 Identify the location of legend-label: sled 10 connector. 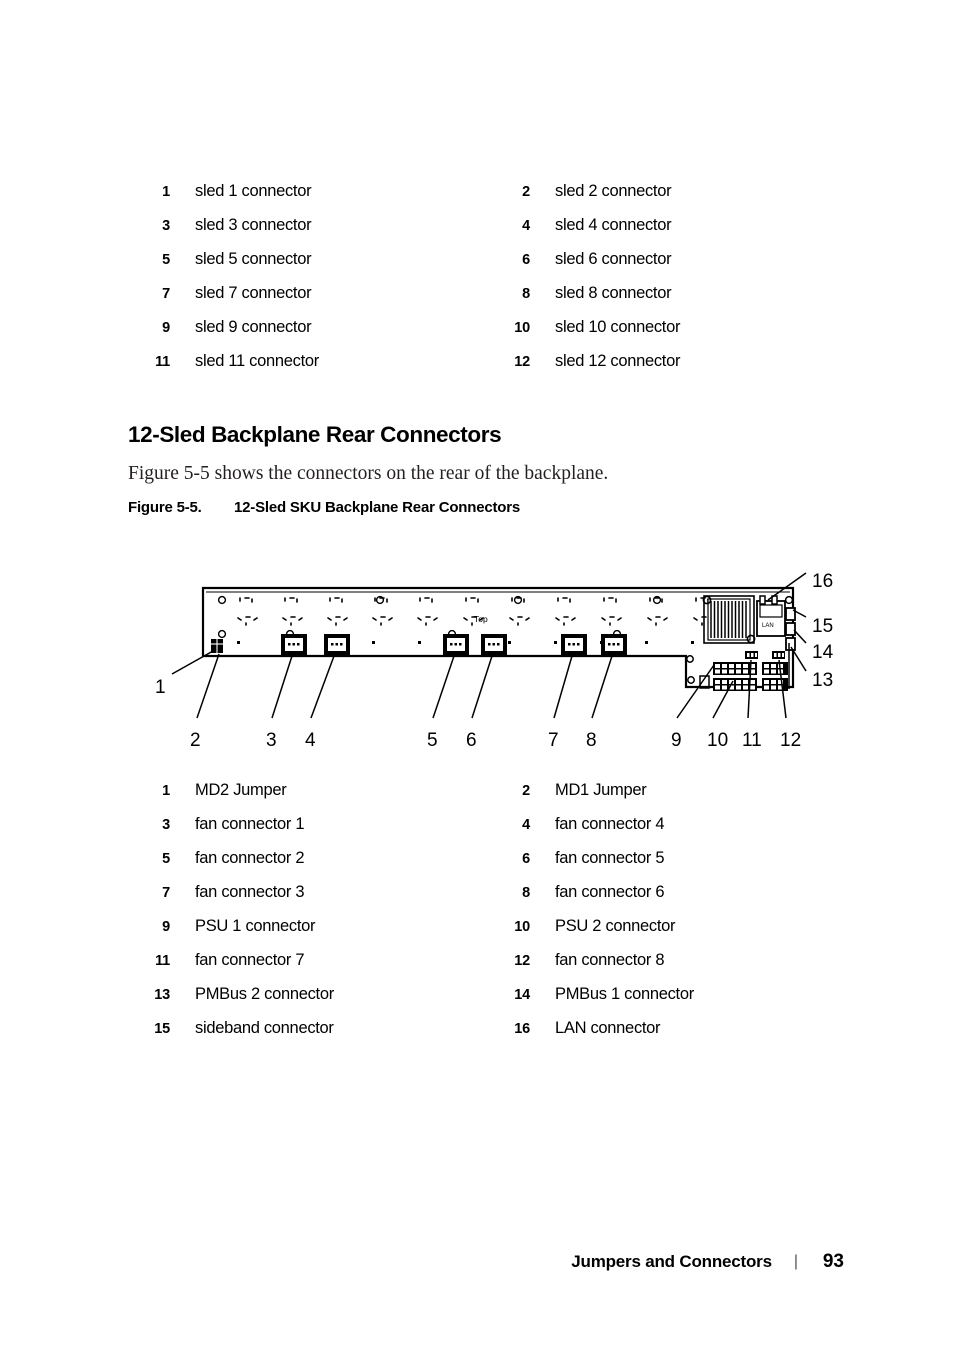
(618, 327).